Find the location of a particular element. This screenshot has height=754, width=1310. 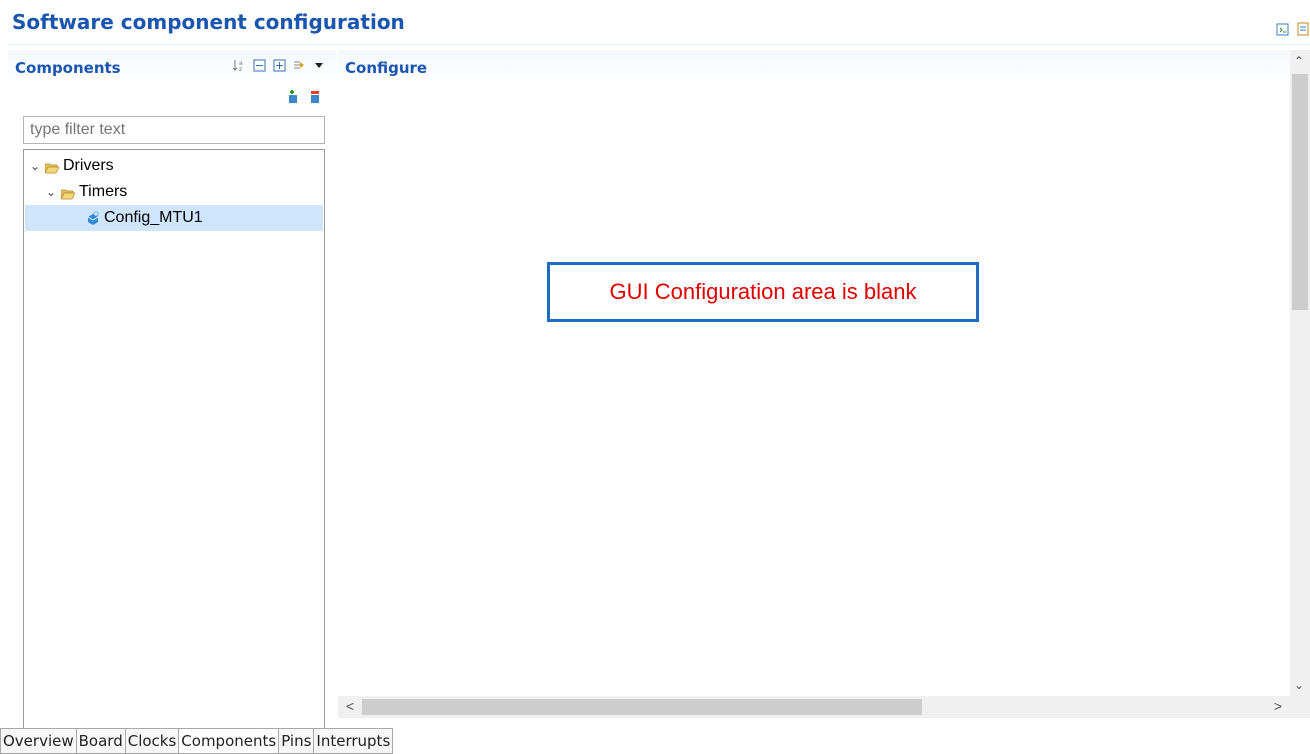

page-title: Software component configuration is located at coordinates (208, 22).